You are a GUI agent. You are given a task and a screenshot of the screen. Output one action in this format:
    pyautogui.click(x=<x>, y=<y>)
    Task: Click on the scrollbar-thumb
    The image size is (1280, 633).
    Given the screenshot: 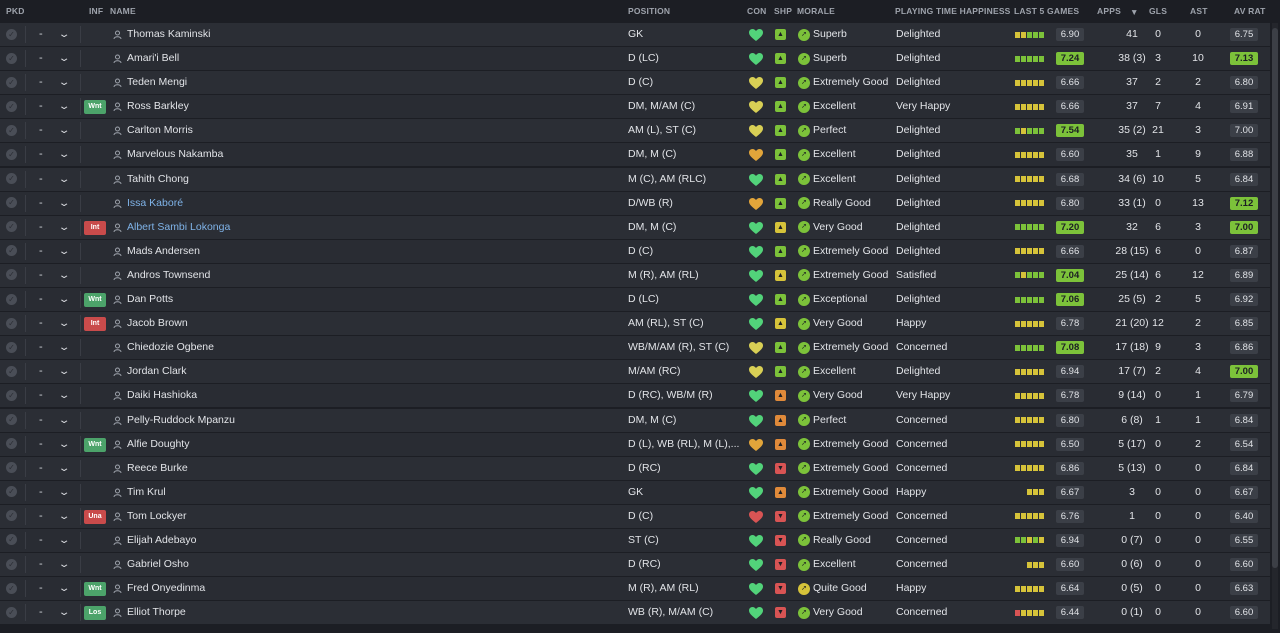 What is the action you would take?
    pyautogui.click(x=1275, y=298)
    